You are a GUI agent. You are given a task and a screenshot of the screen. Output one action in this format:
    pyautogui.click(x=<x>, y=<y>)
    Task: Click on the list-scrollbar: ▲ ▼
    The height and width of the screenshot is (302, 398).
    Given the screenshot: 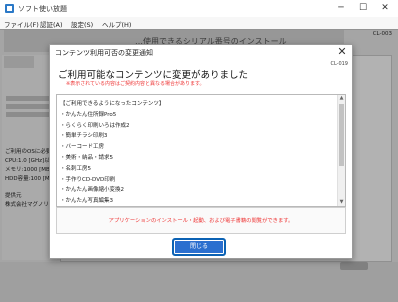 What is the action you would take?
    pyautogui.click(x=341, y=150)
    